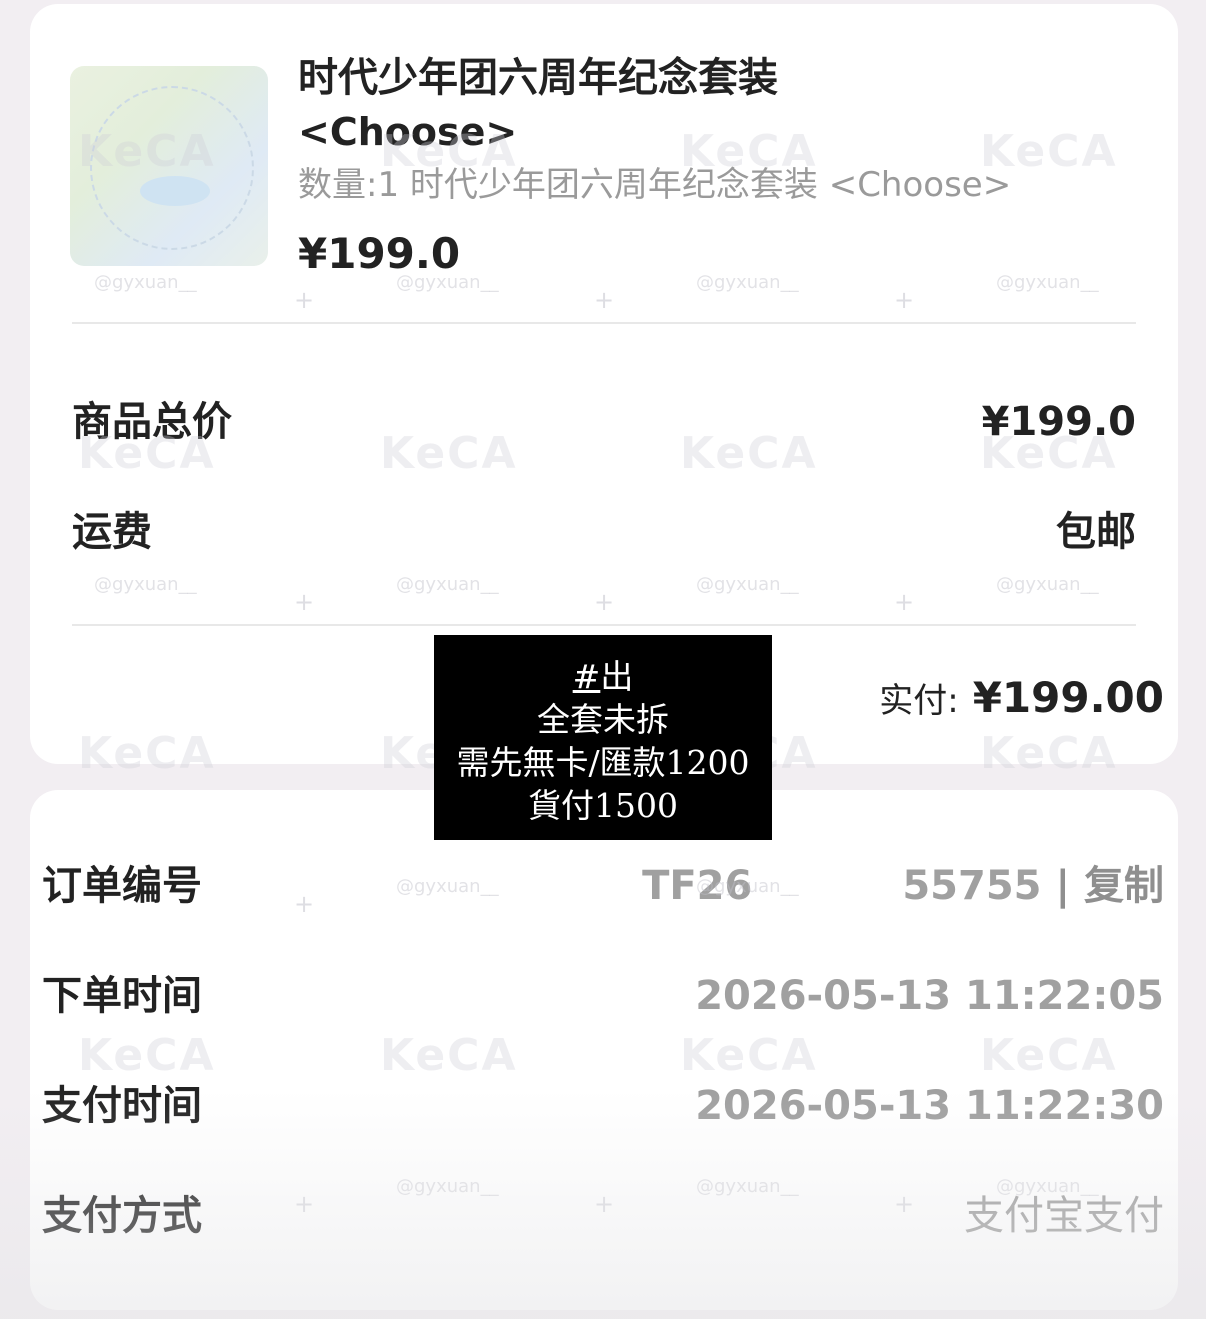 The width and height of the screenshot is (1206, 1319). What do you see at coordinates (603, 719) in the screenshot?
I see `note-line-2: 全套未拆` at bounding box center [603, 719].